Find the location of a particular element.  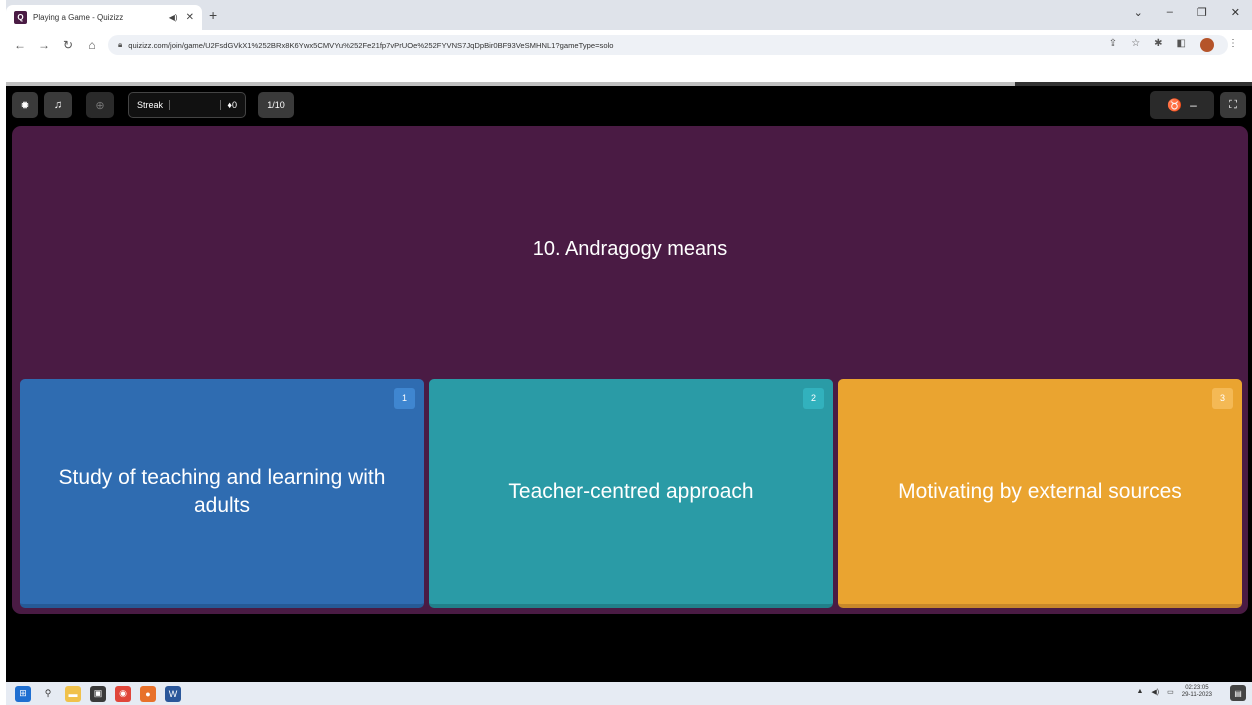

side-panel-icon: ◧ is located at coordinates (1181, 45).